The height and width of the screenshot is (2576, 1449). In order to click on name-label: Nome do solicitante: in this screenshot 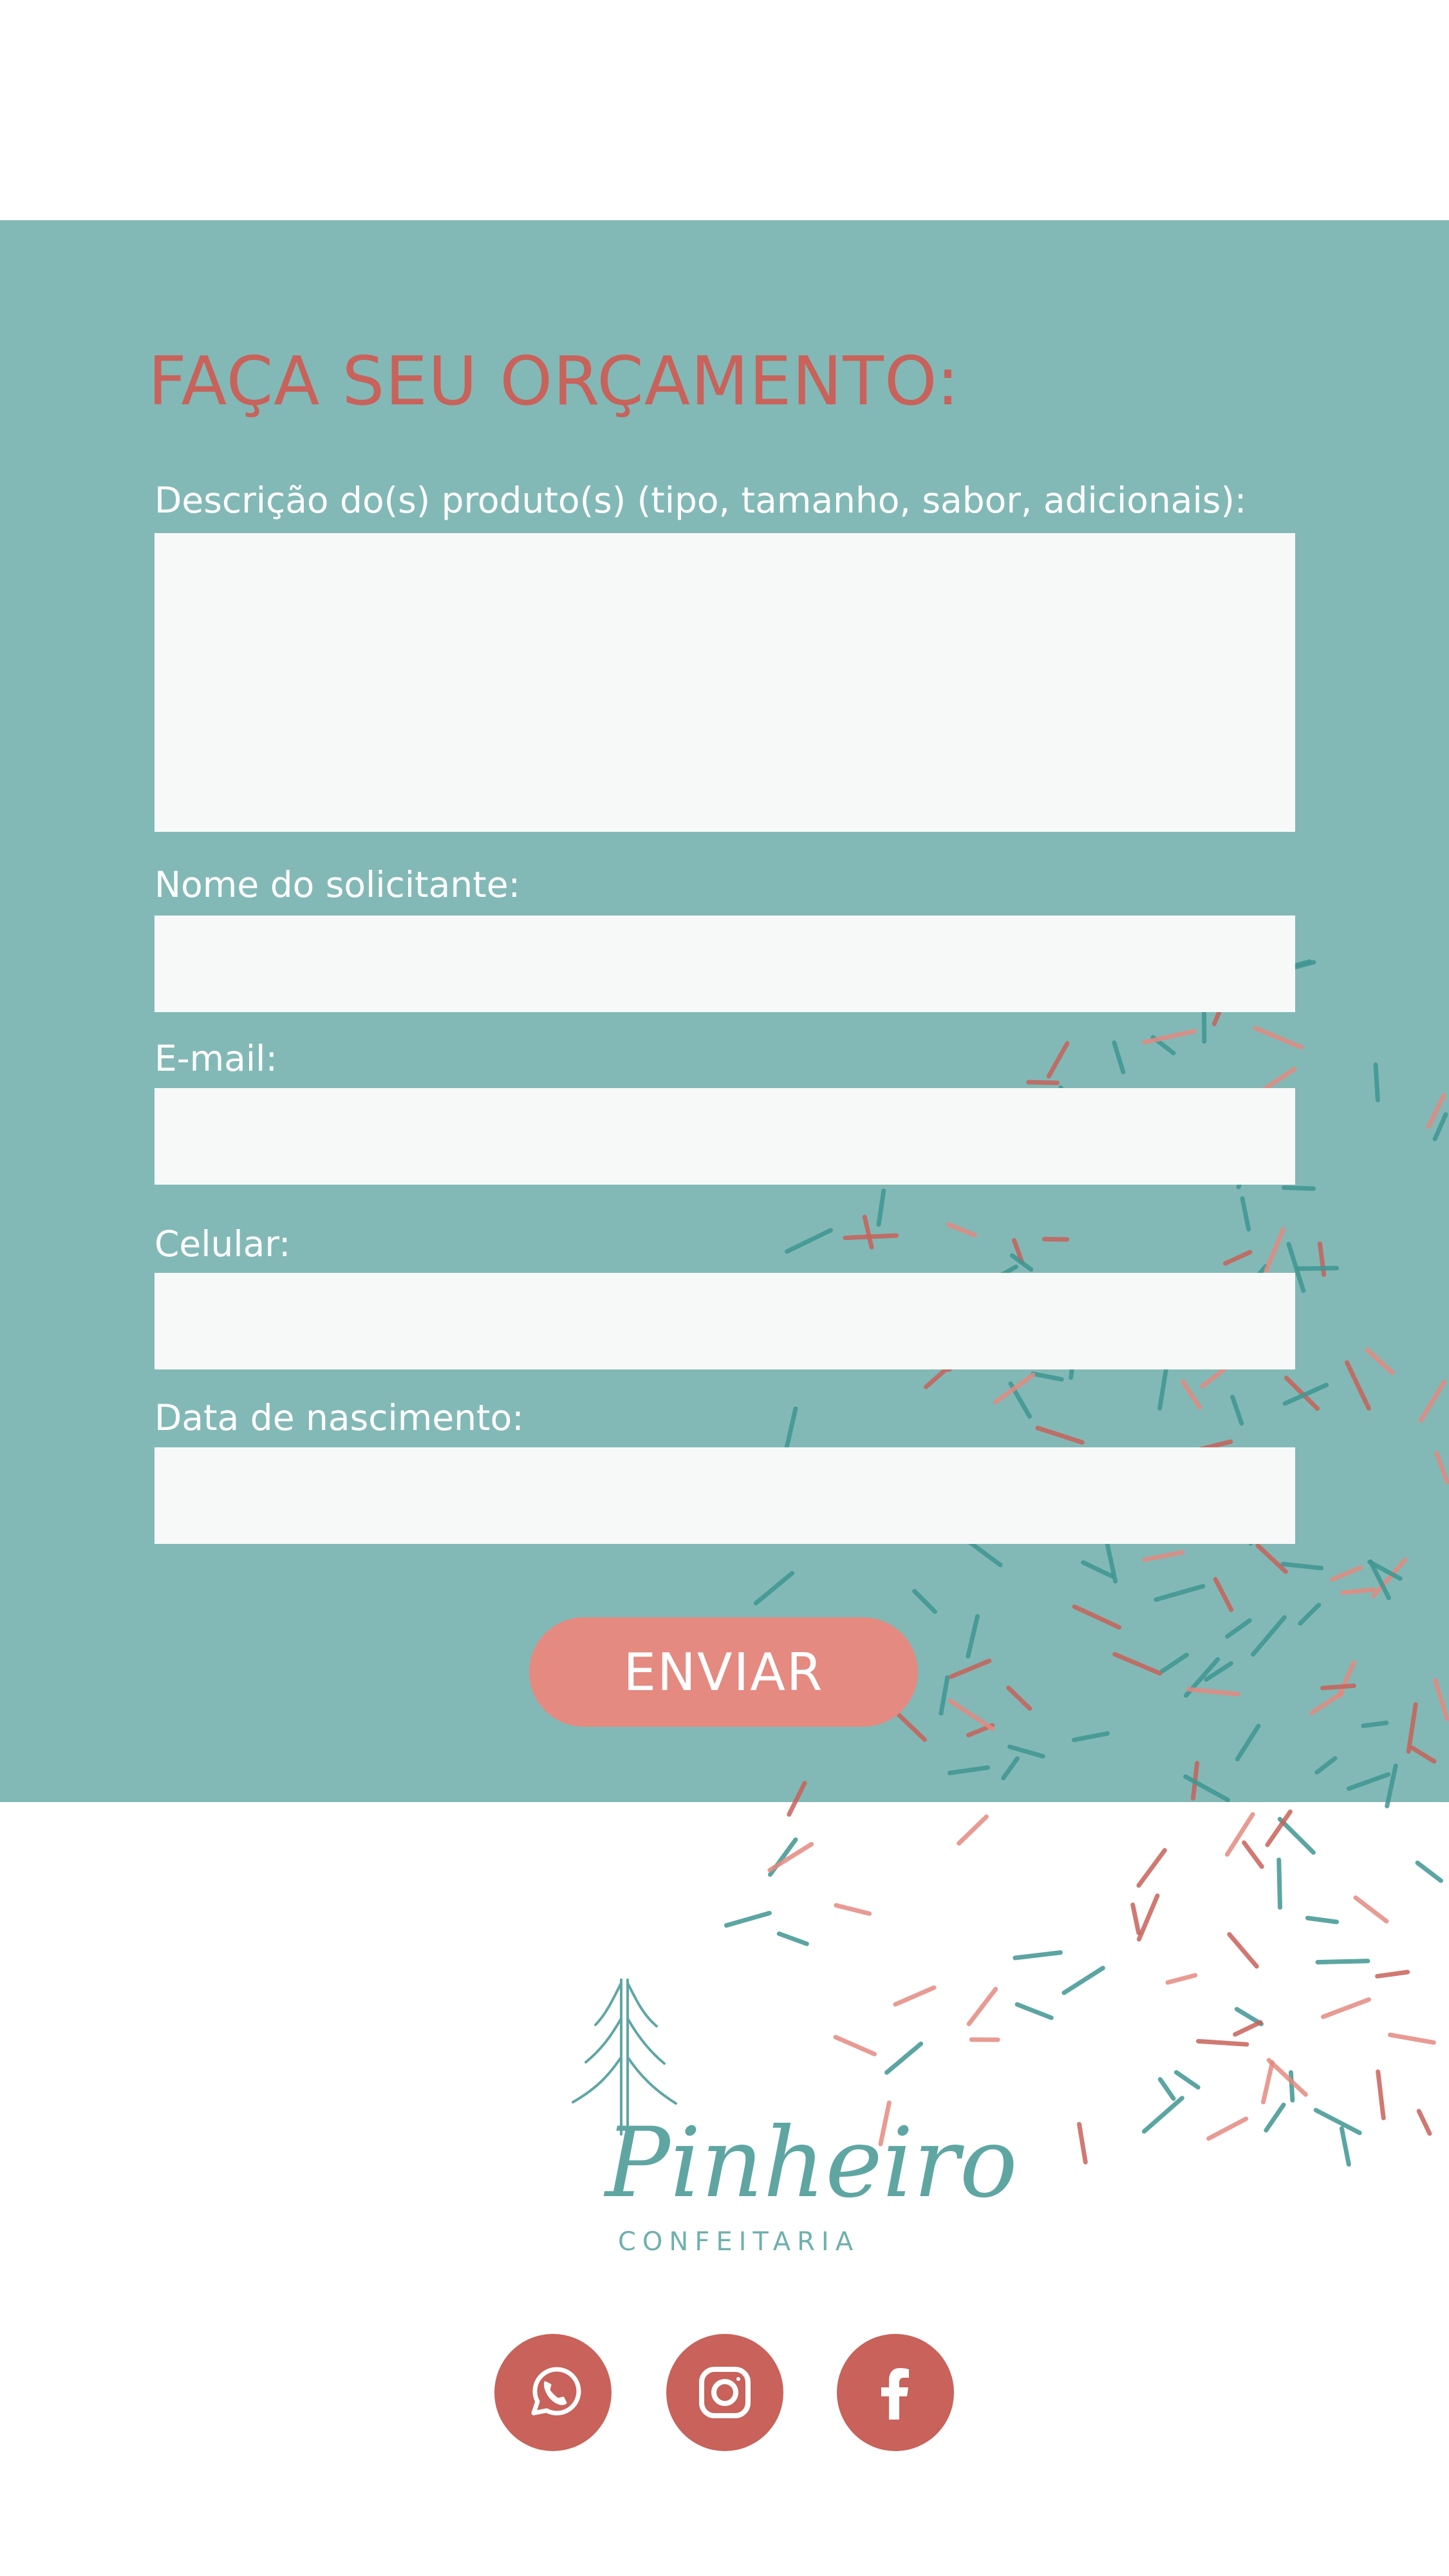, I will do `click(337, 884)`.